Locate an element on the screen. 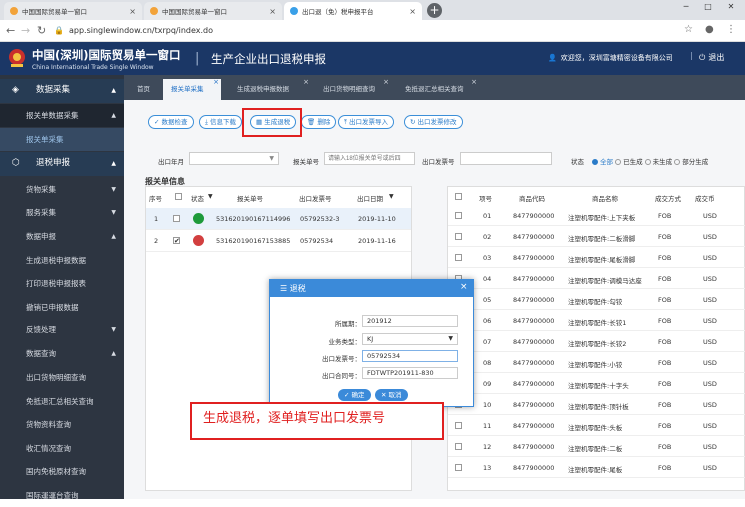 This screenshot has height=507, width=745. decl-no-cell: 531620190167114996 is located at coordinates (253, 219).